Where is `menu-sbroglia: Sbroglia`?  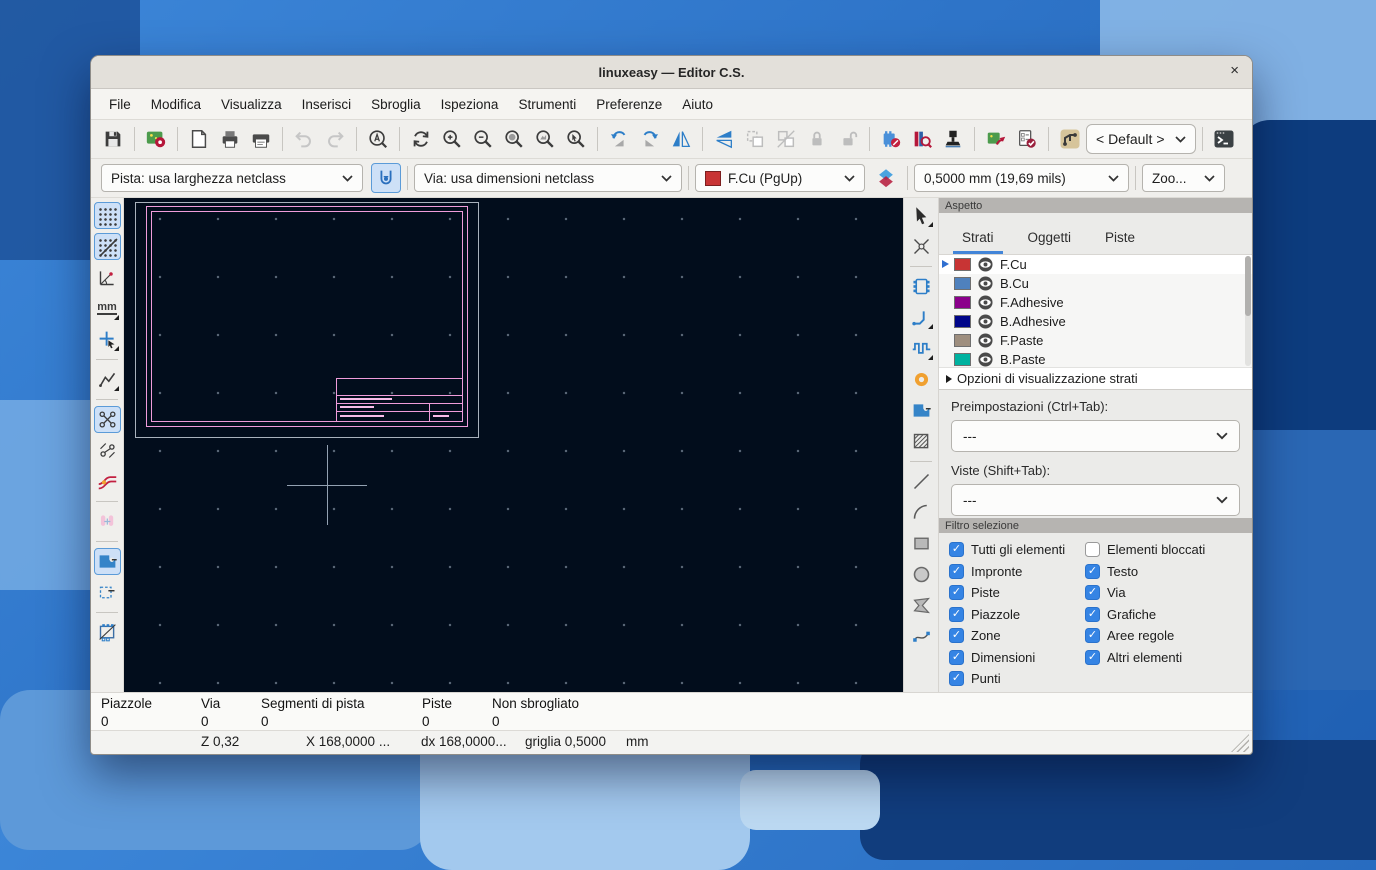
menu-sbroglia: Sbroglia is located at coordinates (396, 104).